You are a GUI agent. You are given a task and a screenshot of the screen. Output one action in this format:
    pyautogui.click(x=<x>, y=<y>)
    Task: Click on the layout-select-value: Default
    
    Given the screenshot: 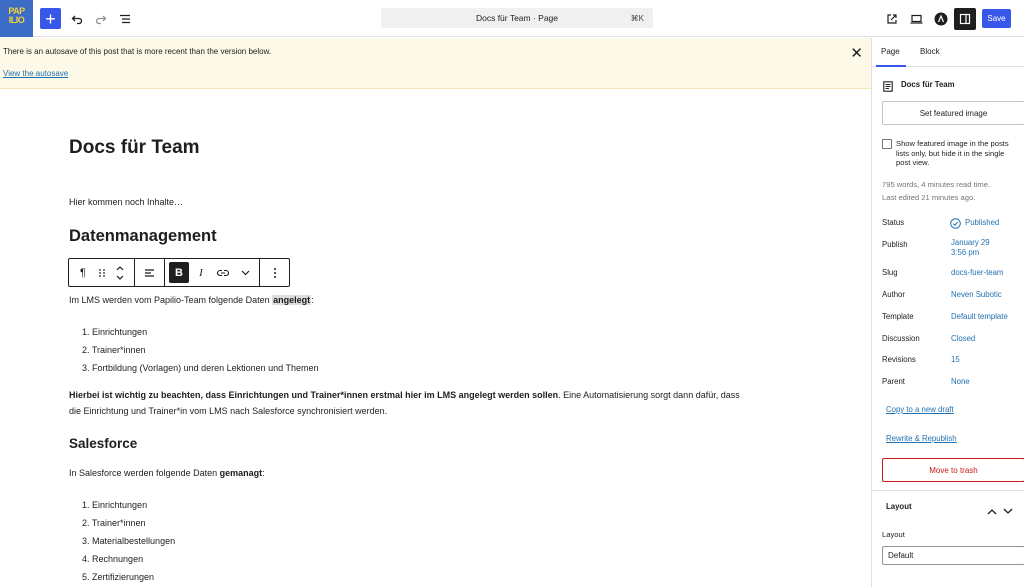 What is the action you would take?
    pyautogui.click(x=901, y=555)
    